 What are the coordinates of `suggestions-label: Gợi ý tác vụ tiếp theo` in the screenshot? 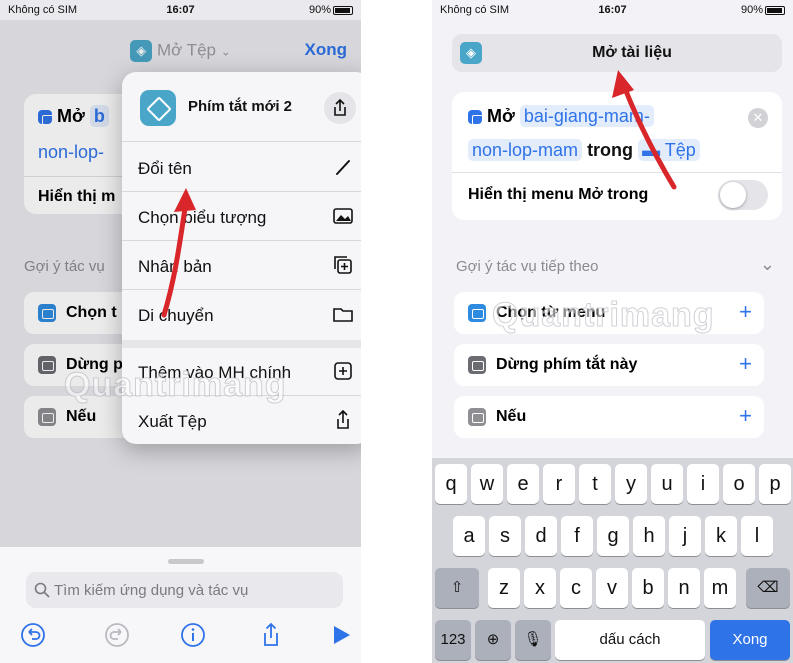 It's located at (527, 266).